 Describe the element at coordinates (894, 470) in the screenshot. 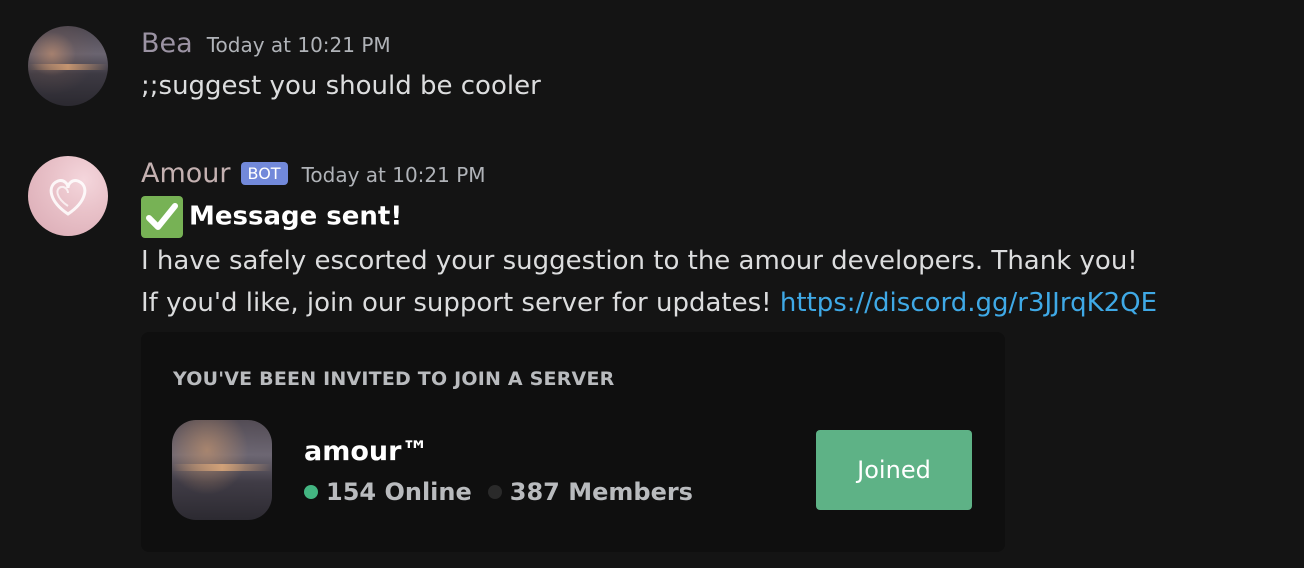

I see `joined-button: Joined` at that location.